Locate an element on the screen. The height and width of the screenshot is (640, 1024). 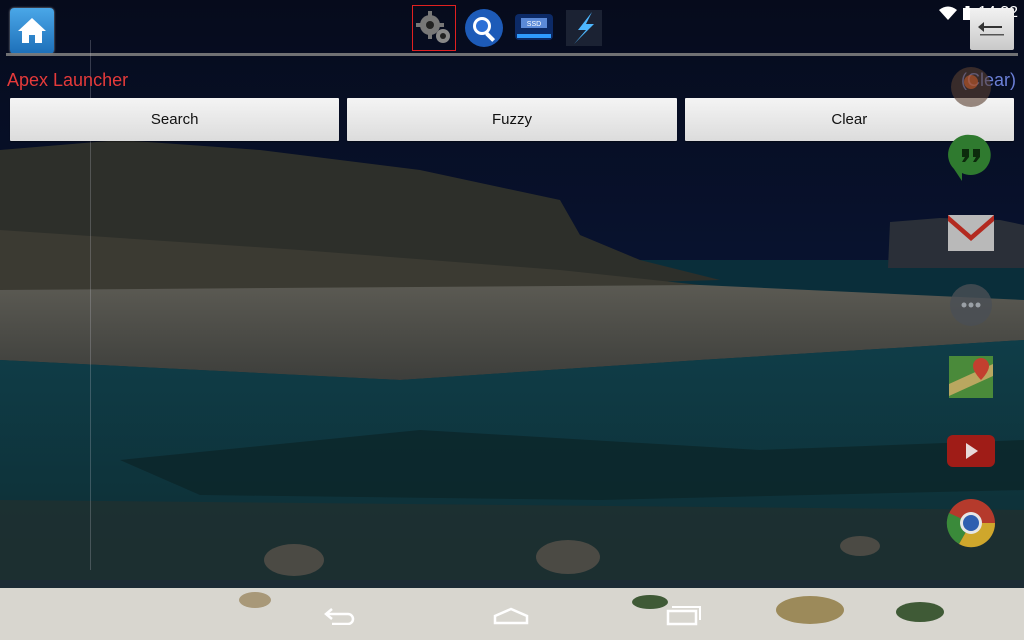
boost-tool-button is located at coordinates (584, 28).